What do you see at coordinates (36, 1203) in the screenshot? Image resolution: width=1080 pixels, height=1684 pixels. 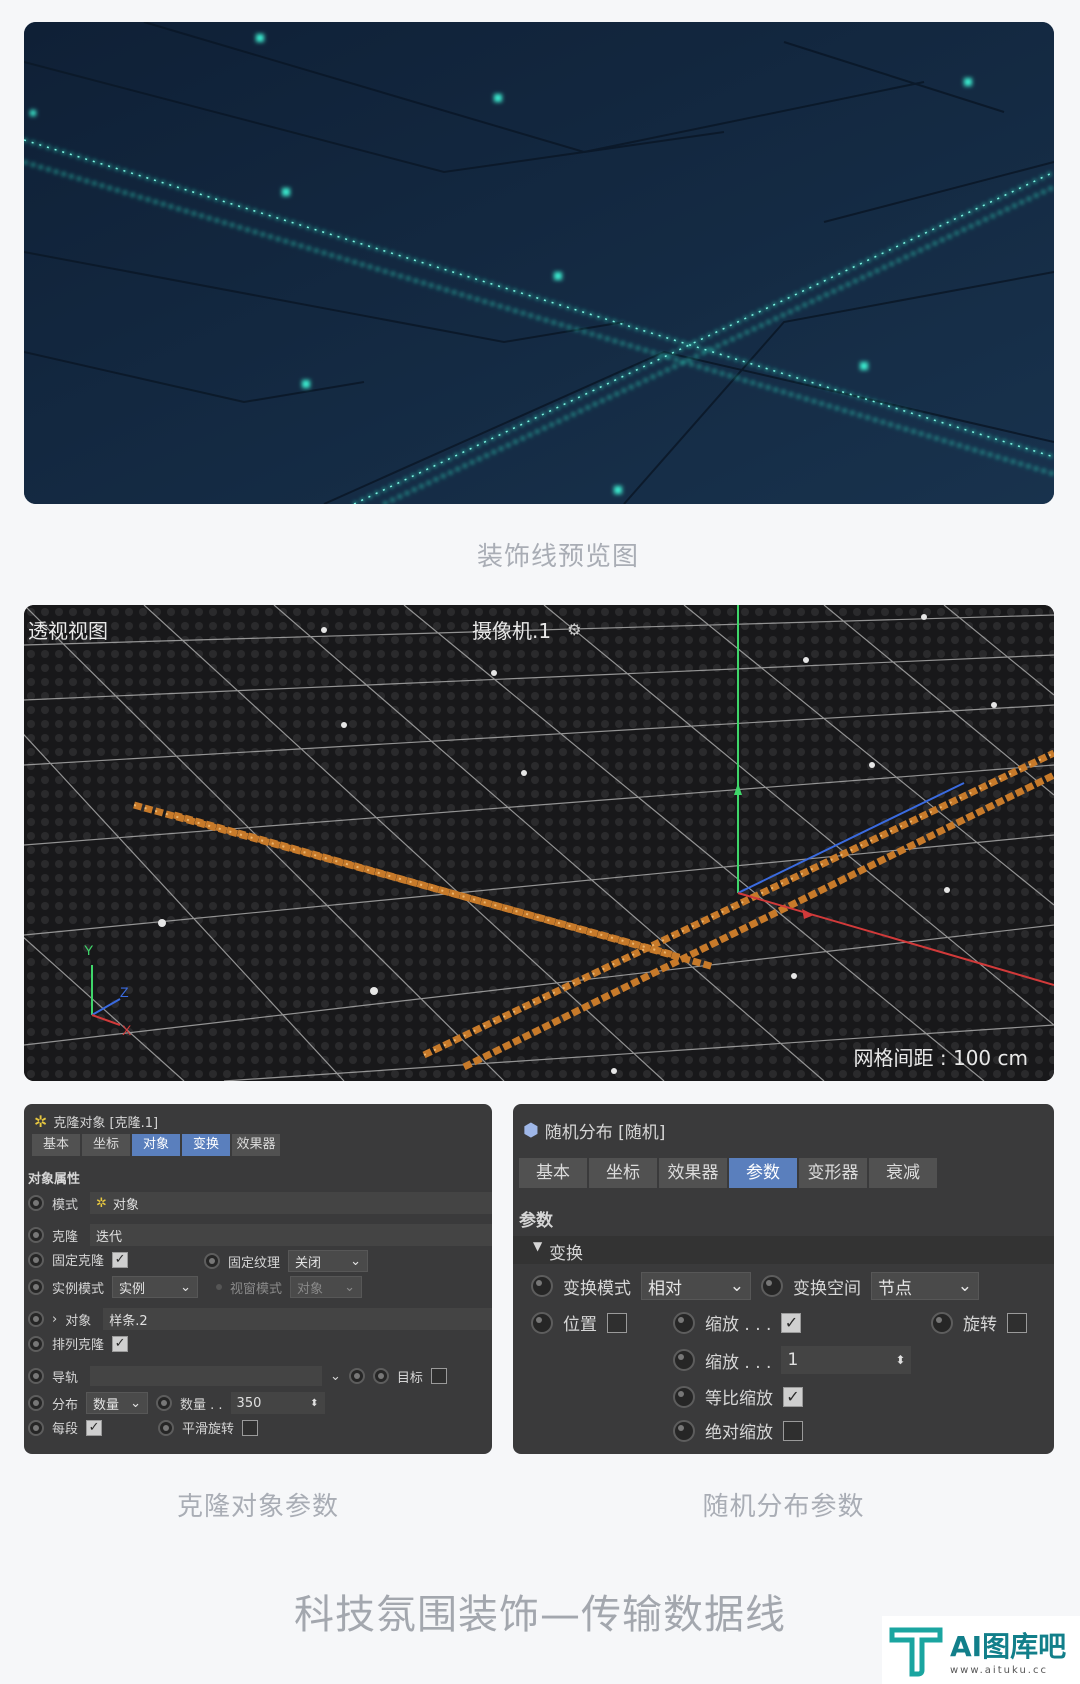 I see `mode-anim-radio` at bounding box center [36, 1203].